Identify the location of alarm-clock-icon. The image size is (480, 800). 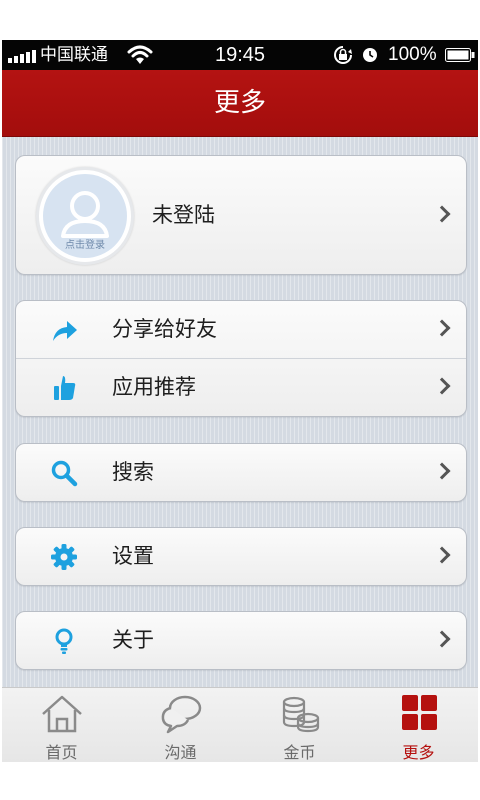
(370, 55).